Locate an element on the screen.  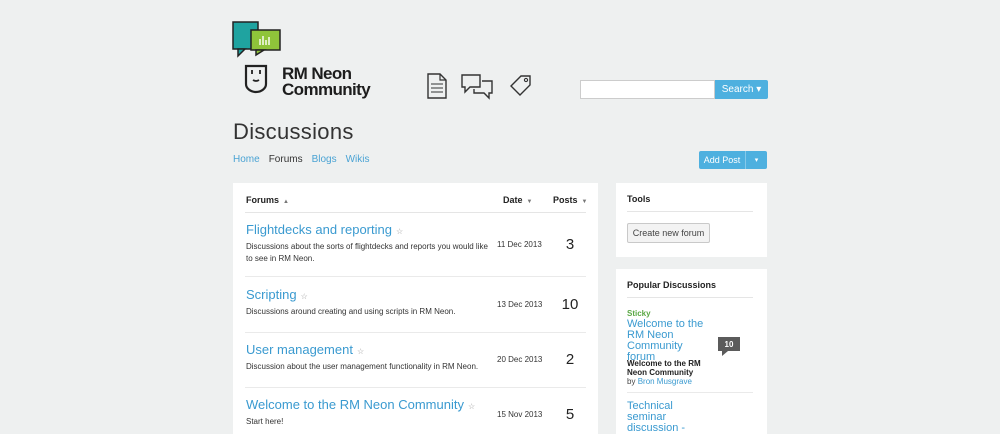
date-header-label: Date is located at coordinates (513, 200).